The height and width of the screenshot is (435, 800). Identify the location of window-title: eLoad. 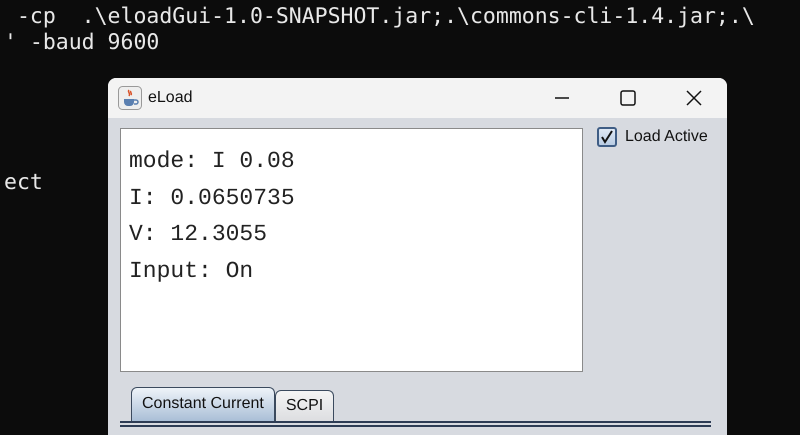
(170, 98).